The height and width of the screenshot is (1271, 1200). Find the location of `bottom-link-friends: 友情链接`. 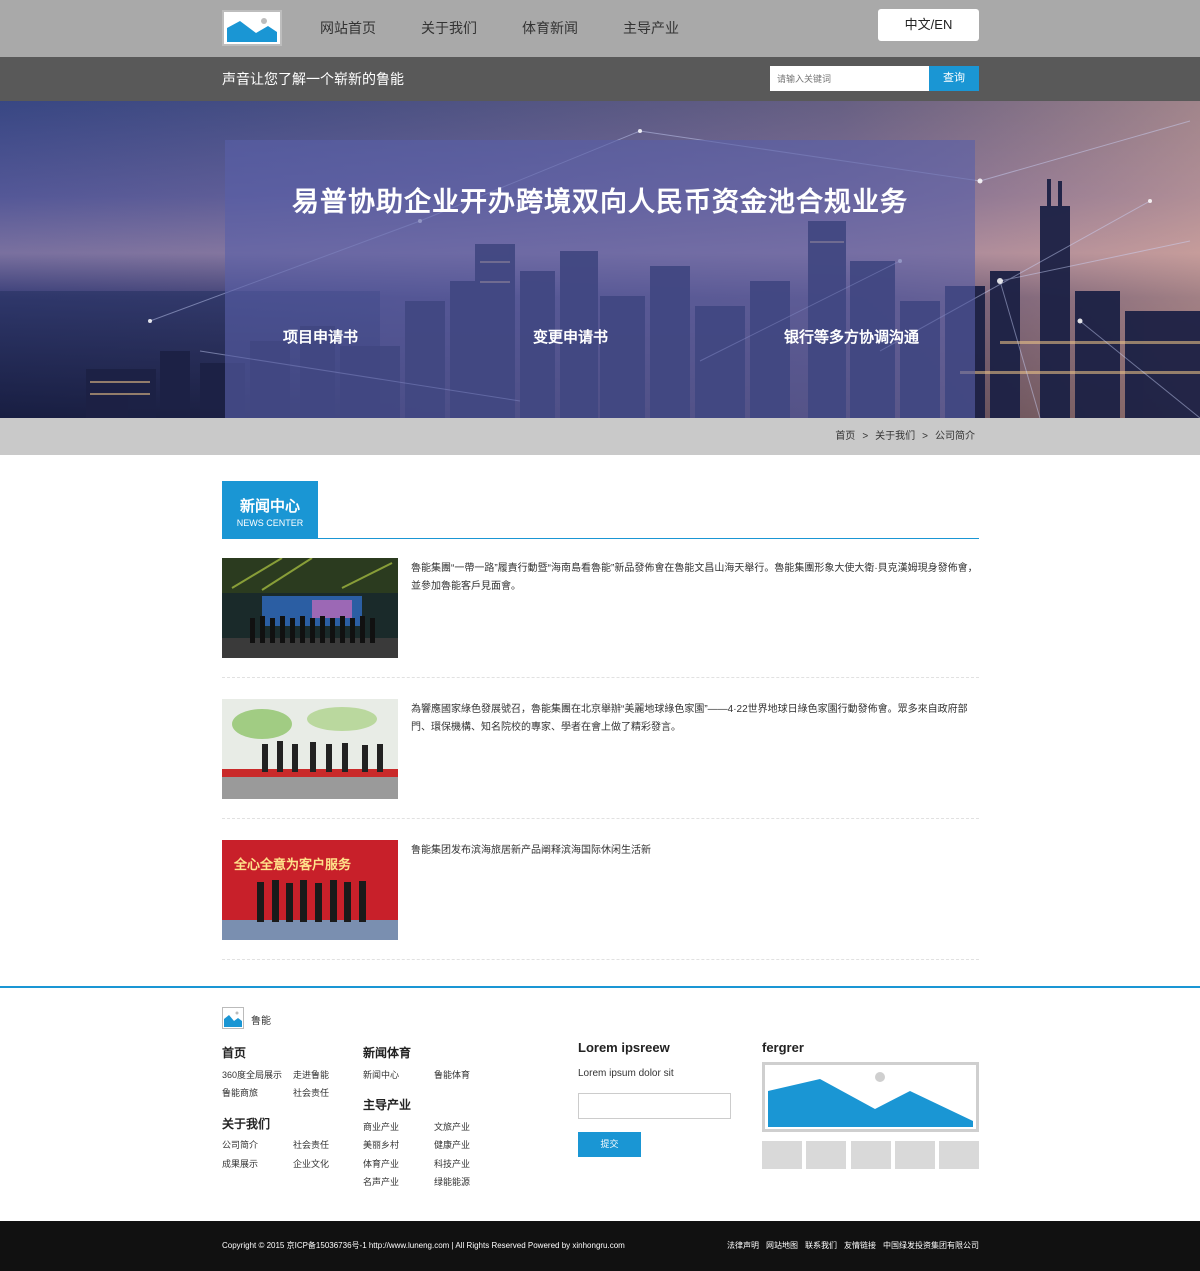

bottom-link-friends: 友情链接 is located at coordinates (860, 1246).